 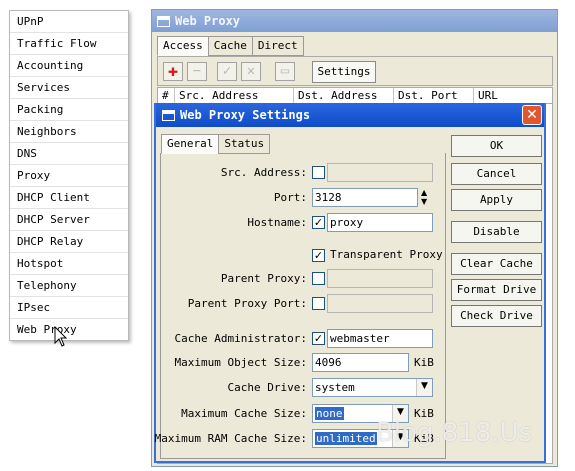 I want to click on settings-title: Web Proxy Settings, so click(x=245, y=115).